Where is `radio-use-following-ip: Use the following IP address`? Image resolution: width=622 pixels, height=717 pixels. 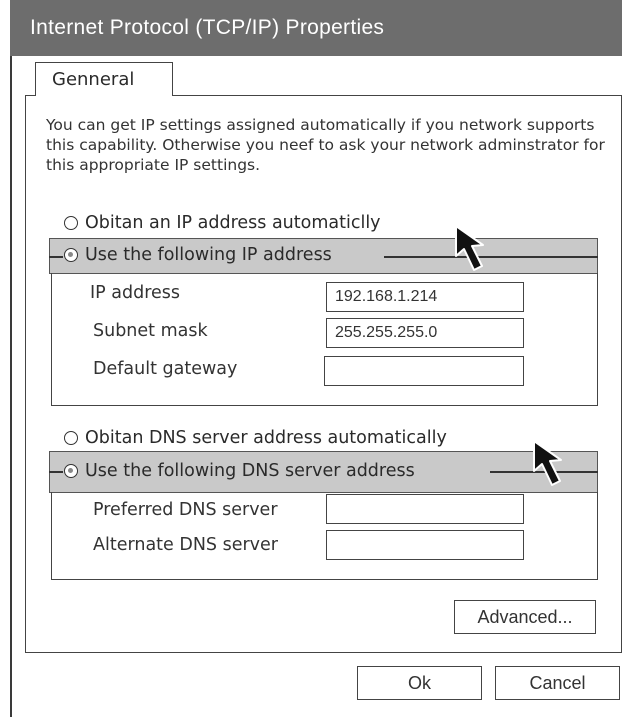 radio-use-following-ip: Use the following IP address is located at coordinates (198, 255).